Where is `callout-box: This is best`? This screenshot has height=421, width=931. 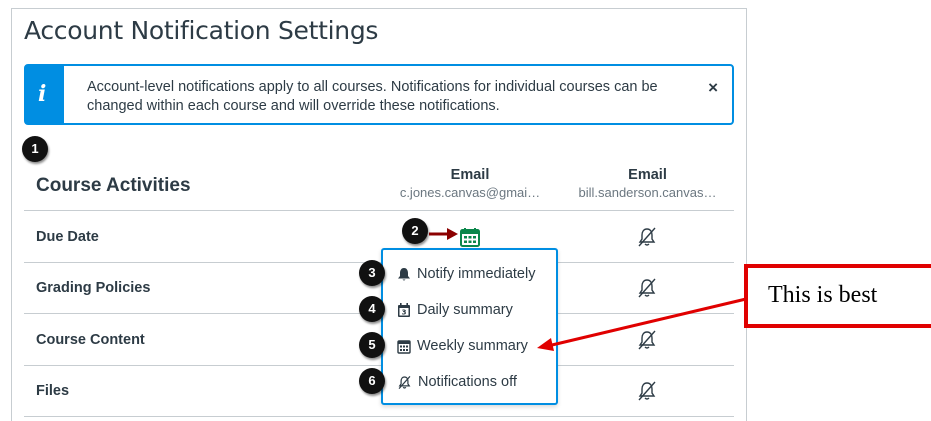
callout-box: This is best is located at coordinates (837, 296).